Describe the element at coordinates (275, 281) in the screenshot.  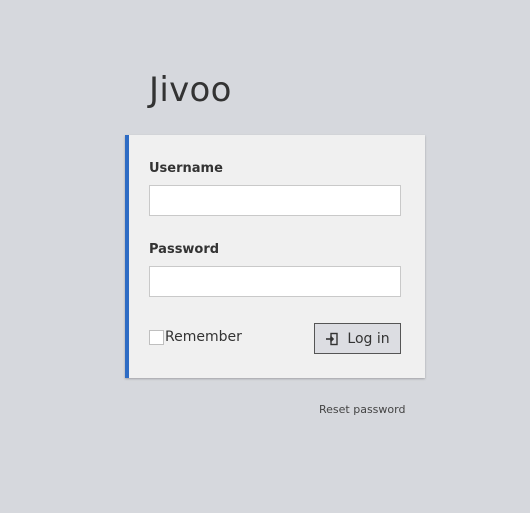
I see `password-input` at that location.